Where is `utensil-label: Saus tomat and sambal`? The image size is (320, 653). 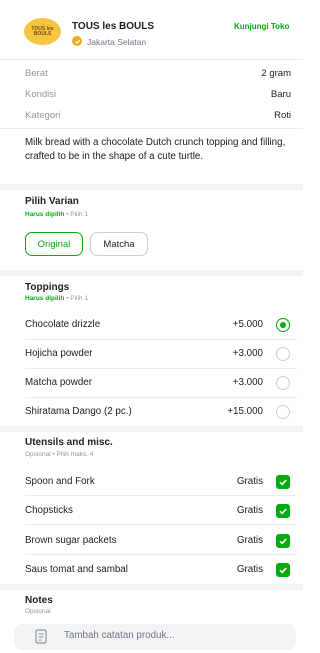
utensil-label: Saus tomat and sambal is located at coordinates (76, 569).